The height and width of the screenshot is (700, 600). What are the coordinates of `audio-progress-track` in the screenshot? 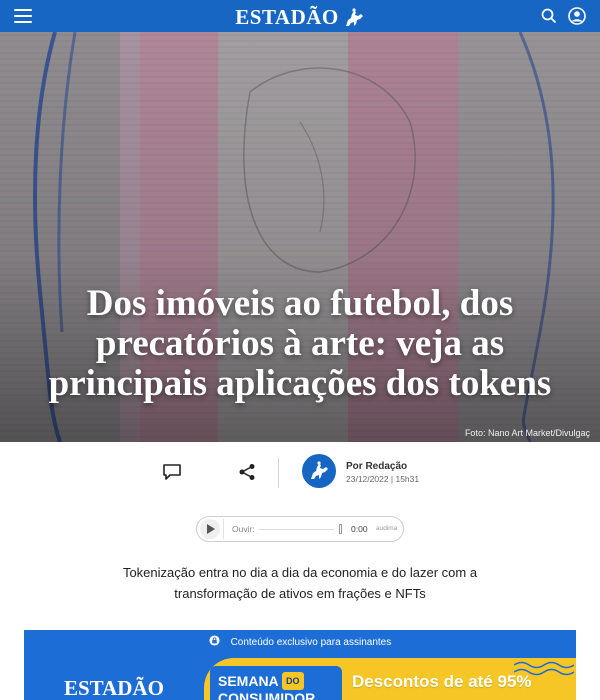 It's located at (296, 529).